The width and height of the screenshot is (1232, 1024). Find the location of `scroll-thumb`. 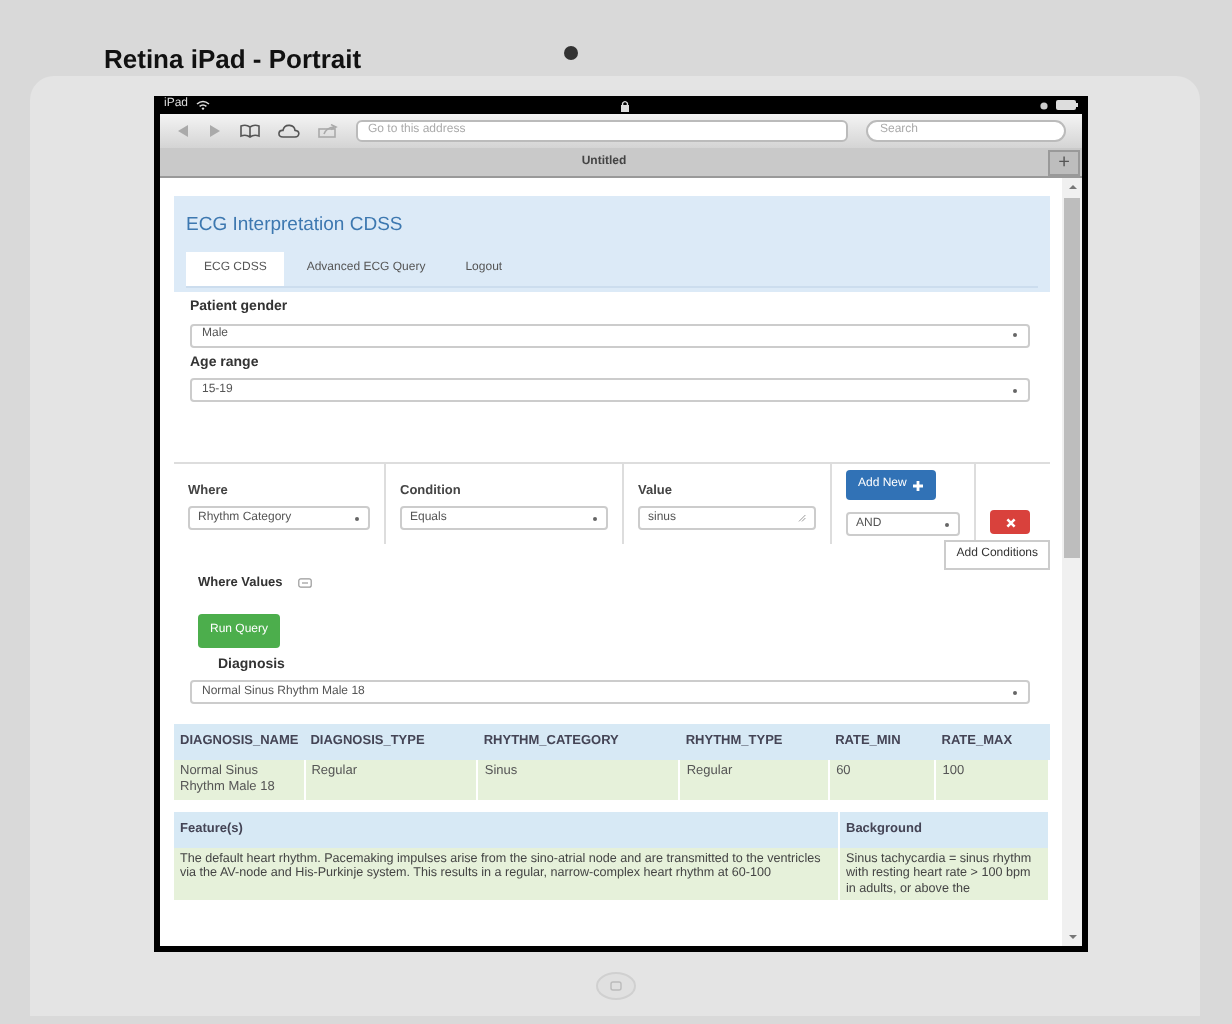

scroll-thumb is located at coordinates (1072, 378).